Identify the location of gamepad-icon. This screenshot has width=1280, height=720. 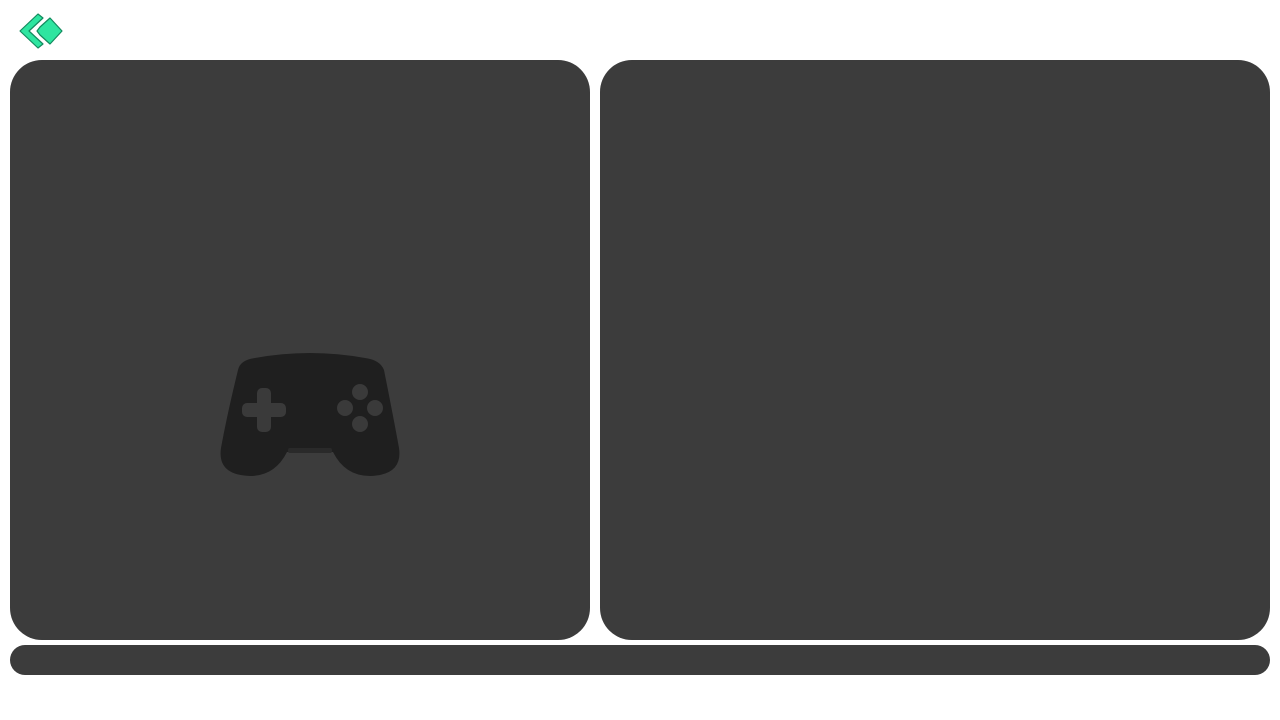
(310, 415).